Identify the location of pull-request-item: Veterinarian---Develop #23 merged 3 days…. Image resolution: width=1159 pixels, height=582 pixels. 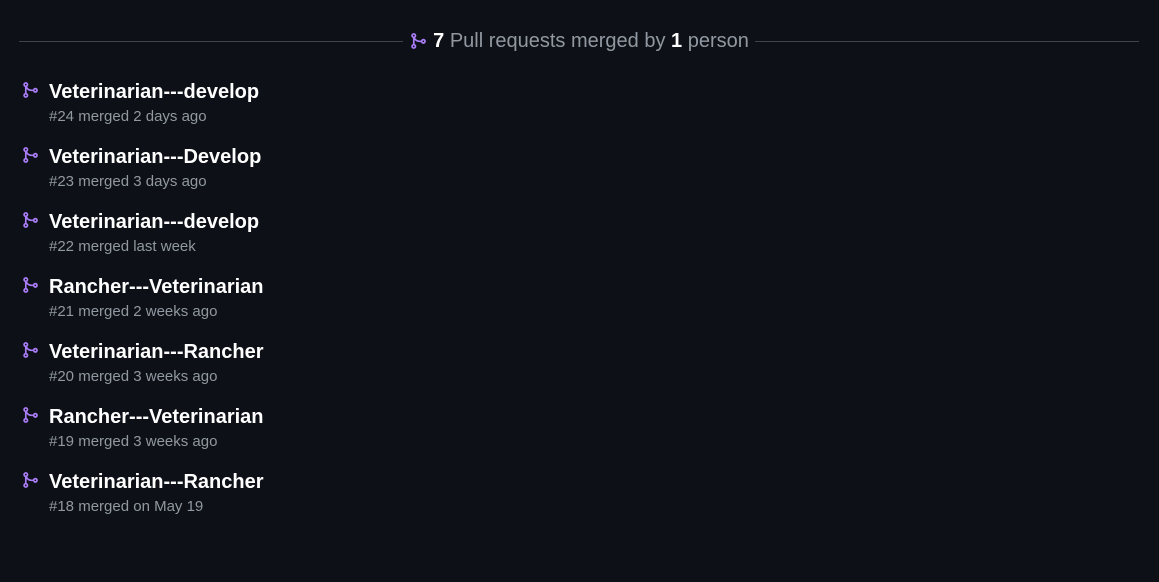
(141, 175).